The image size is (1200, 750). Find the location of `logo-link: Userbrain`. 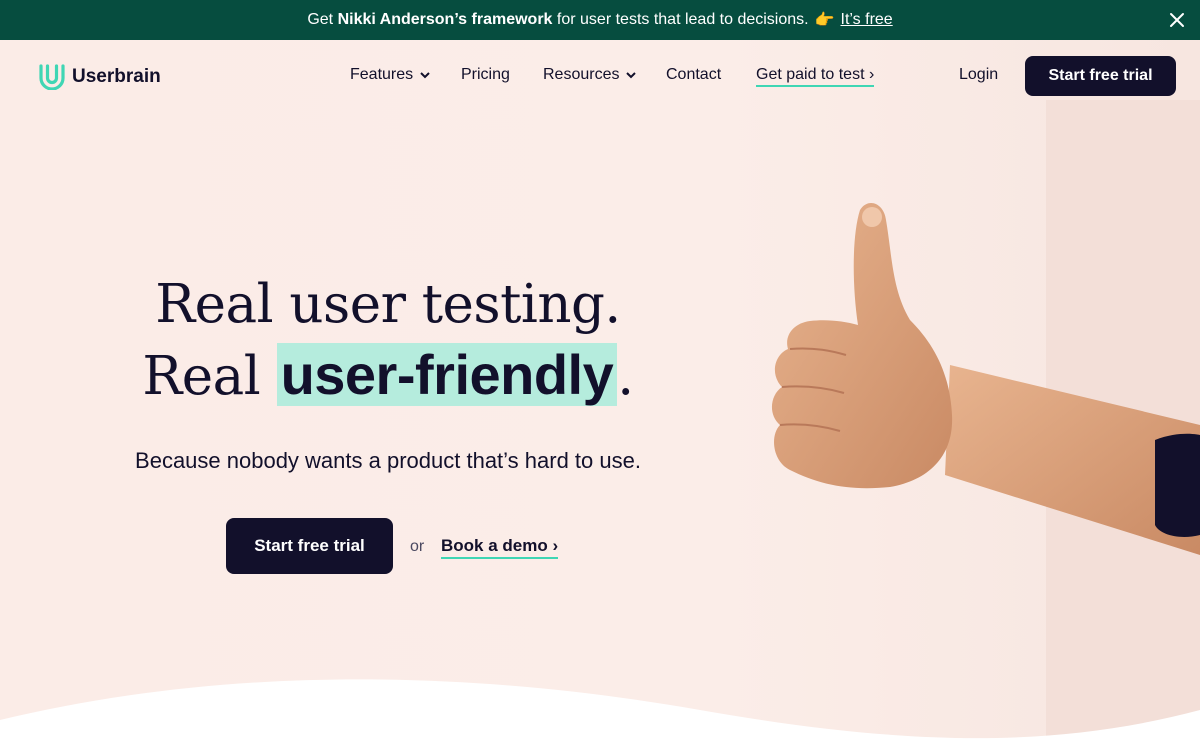

logo-link: Userbrain is located at coordinates (99, 77).